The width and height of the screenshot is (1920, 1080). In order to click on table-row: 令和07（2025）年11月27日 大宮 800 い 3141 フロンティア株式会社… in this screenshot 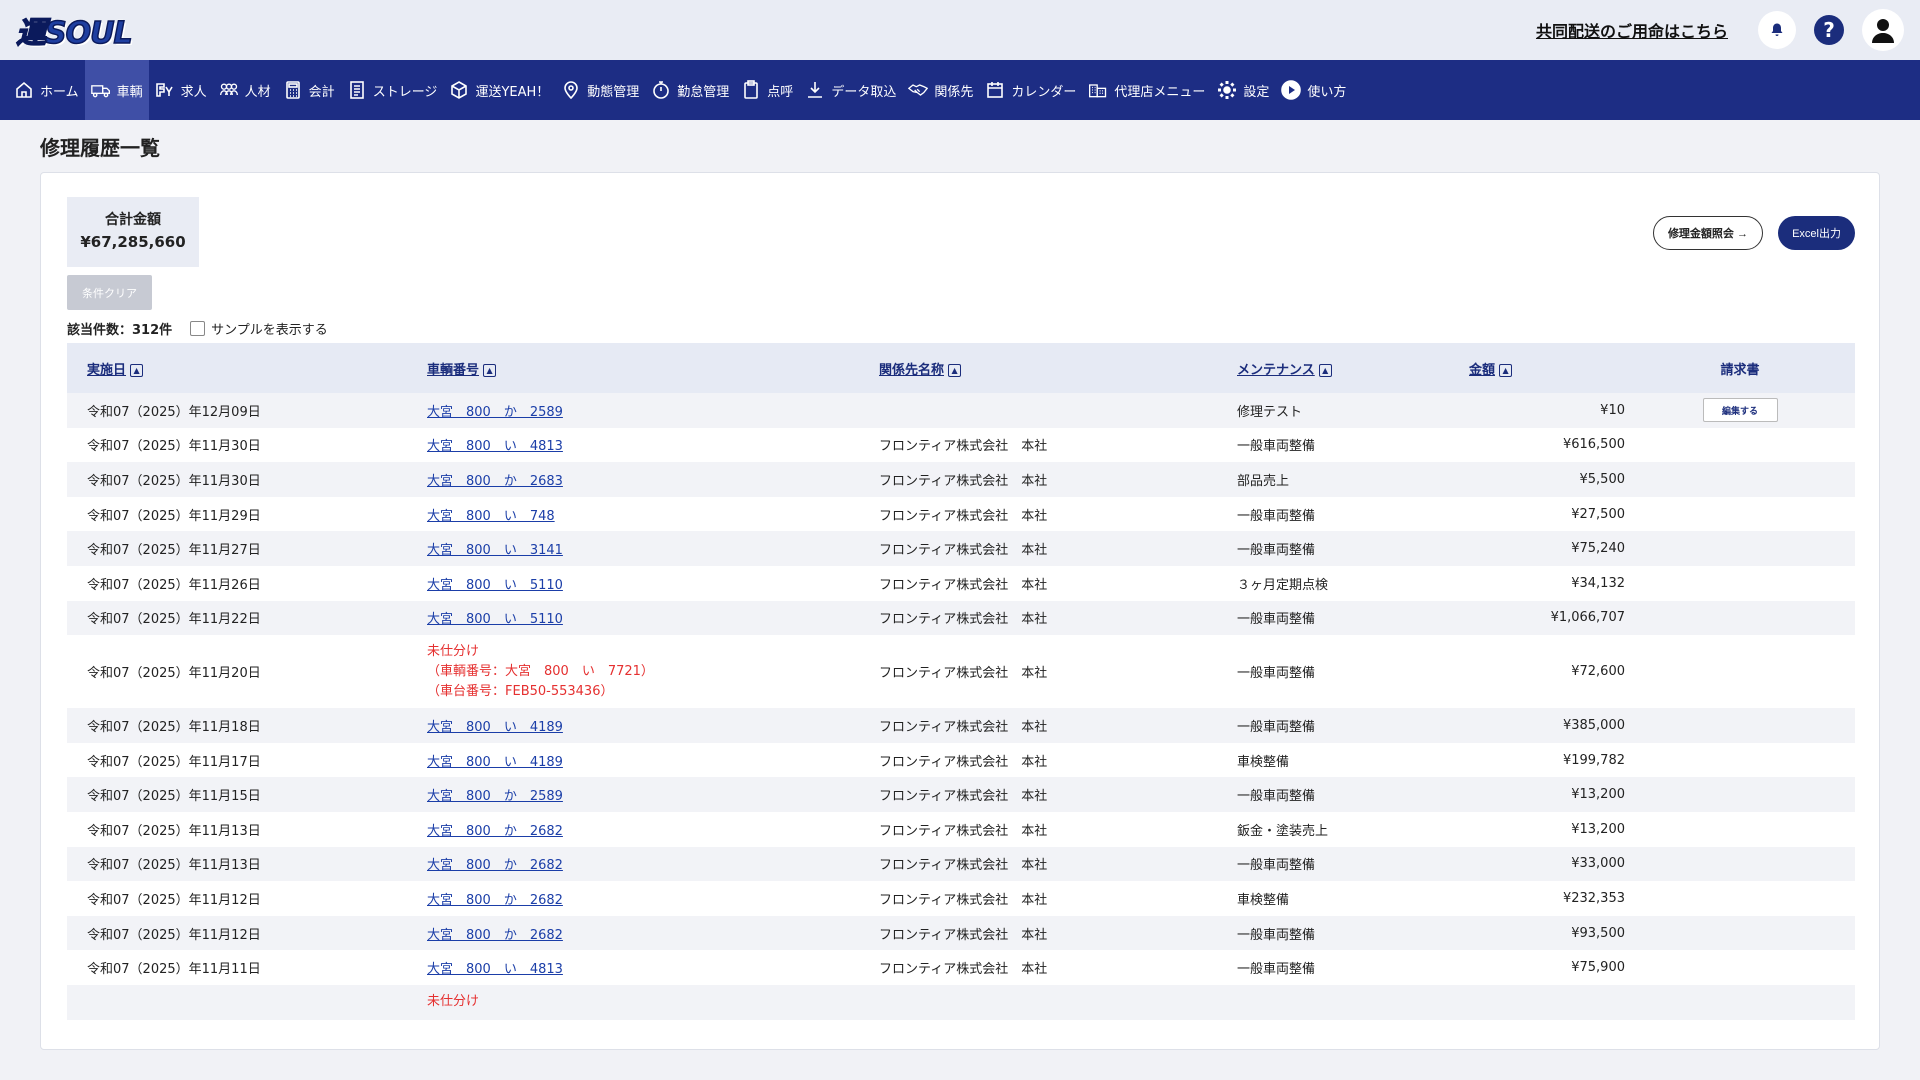, I will do `click(961, 548)`.